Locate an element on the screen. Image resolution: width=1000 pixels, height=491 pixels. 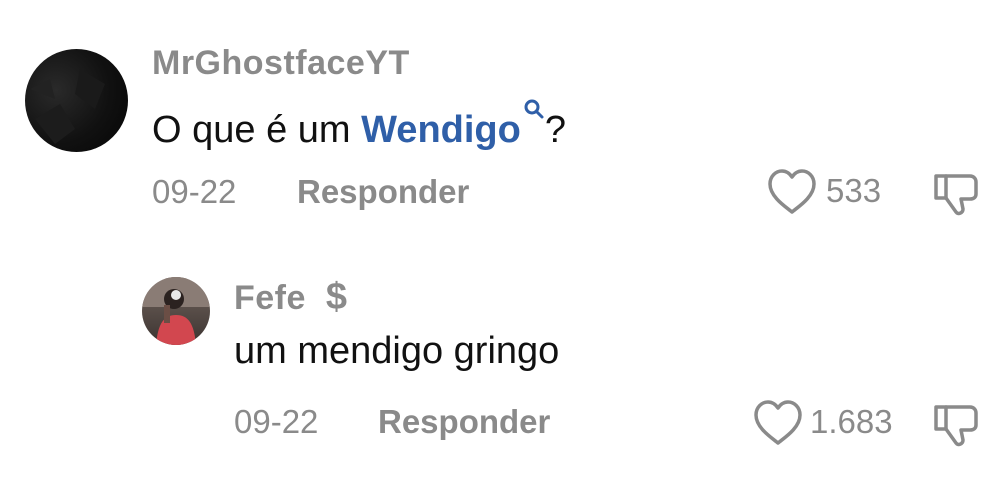
like-count: 533 is located at coordinates (854, 190).